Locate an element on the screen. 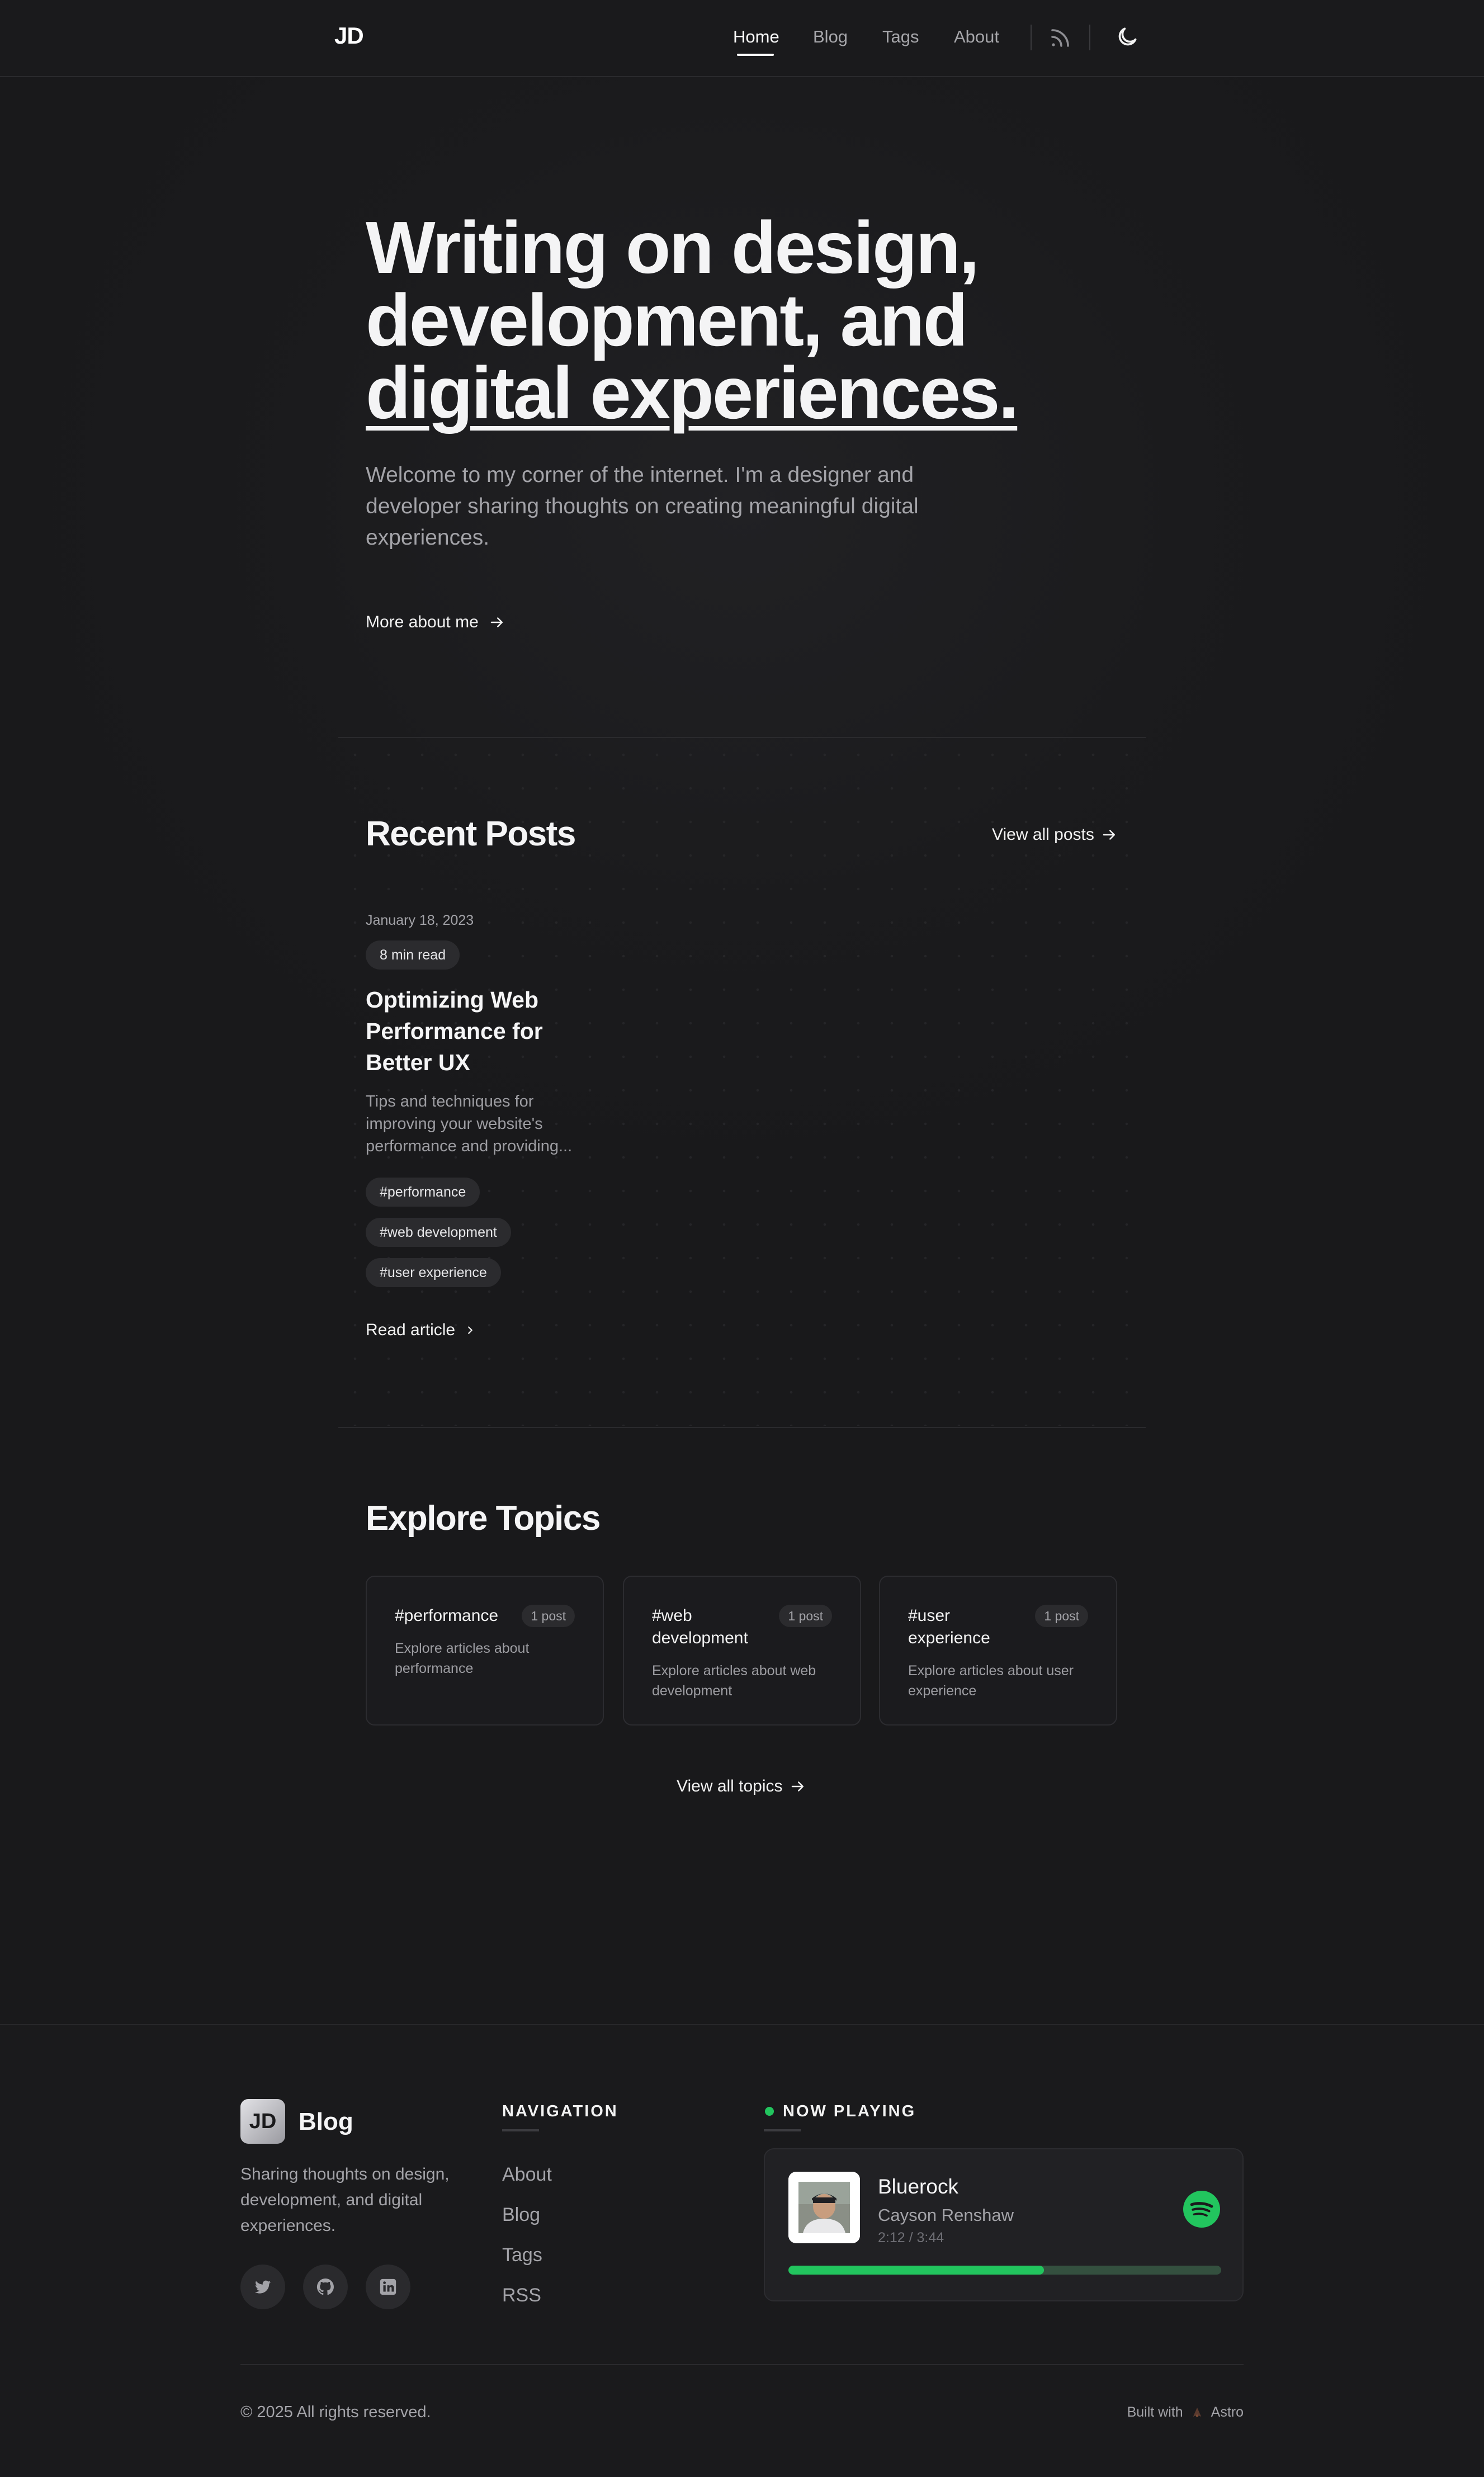 Image resolution: width=1484 pixels, height=2477 pixels. nav-tags: Tags is located at coordinates (900, 37).